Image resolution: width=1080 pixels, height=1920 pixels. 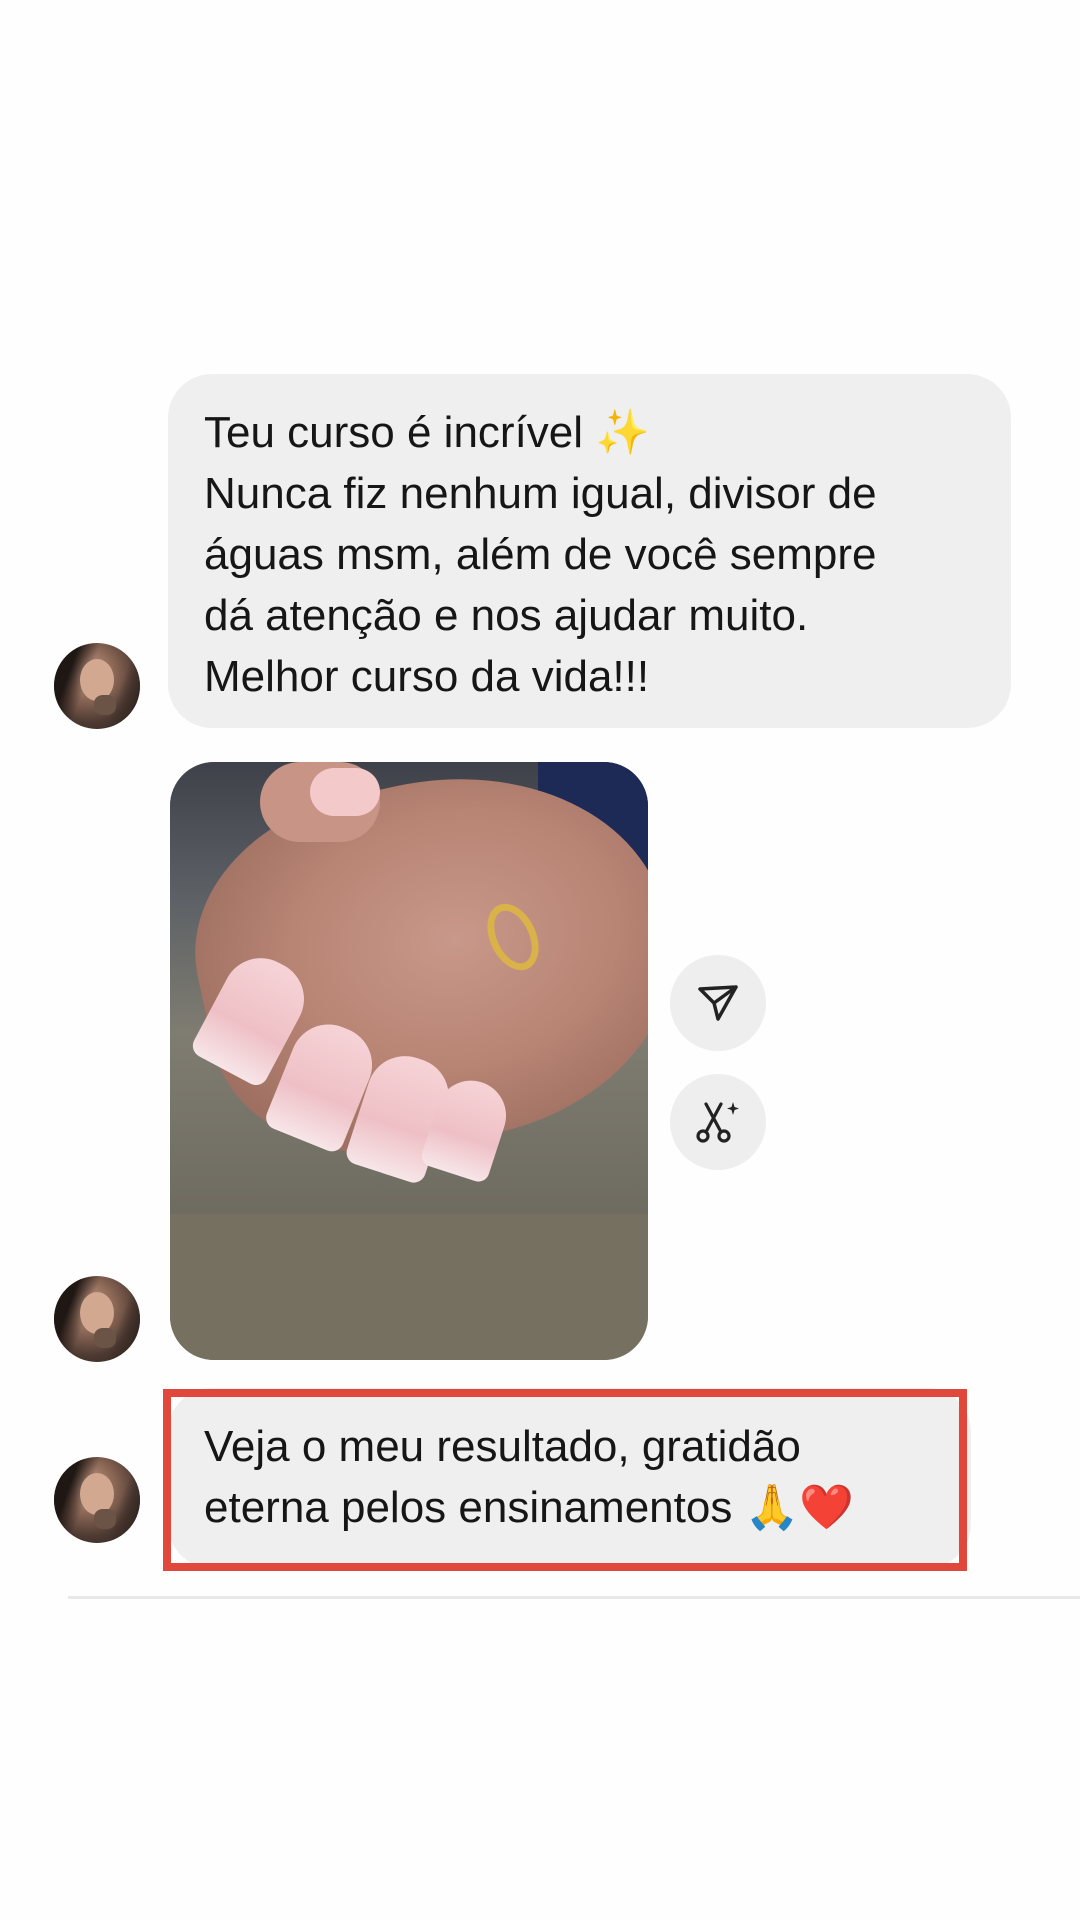 I want to click on divider, so click(x=574, y=1597).